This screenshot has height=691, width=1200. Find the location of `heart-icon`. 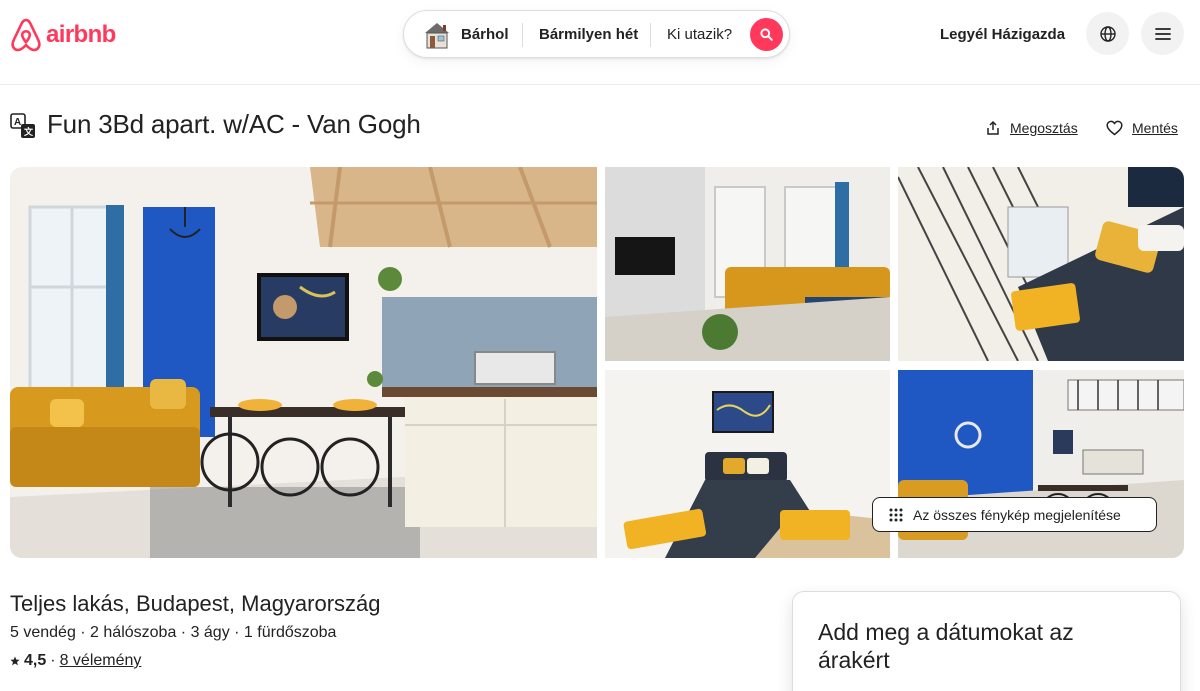

heart-icon is located at coordinates (1114, 128).